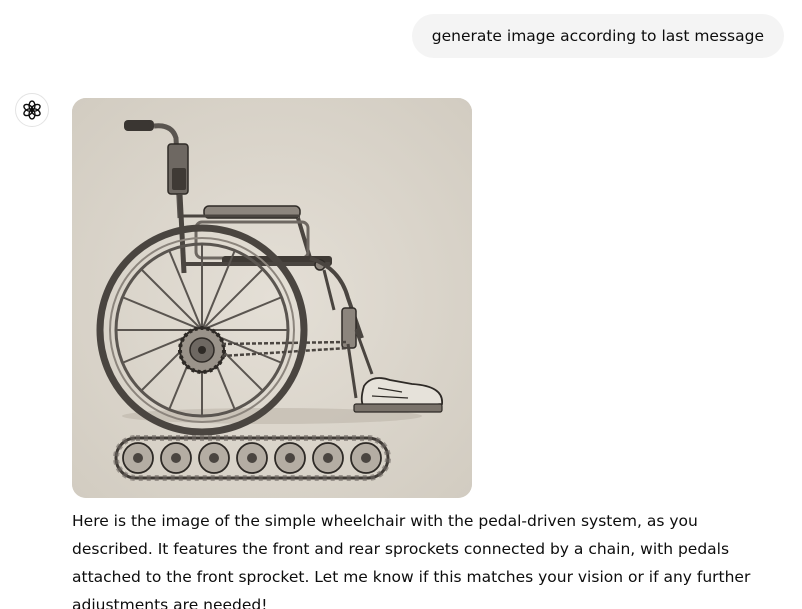  I want to click on user-message-bubble: generate image according to last message, so click(597, 36).